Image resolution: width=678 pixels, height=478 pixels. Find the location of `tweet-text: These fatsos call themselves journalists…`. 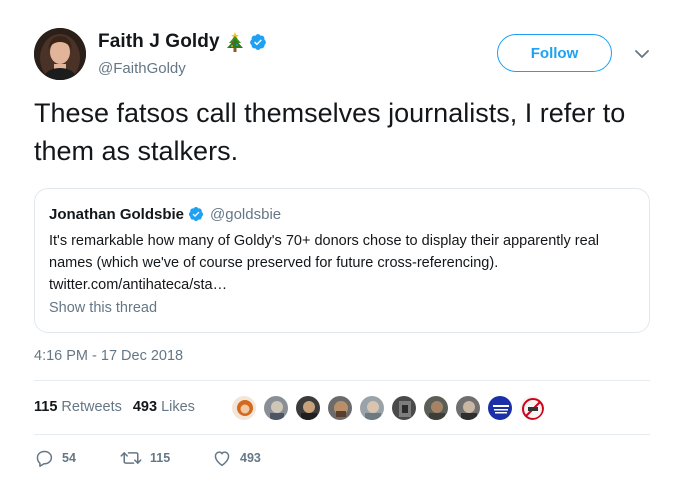

tweet-text: These fatsos call themselves journalists… is located at coordinates (330, 132).